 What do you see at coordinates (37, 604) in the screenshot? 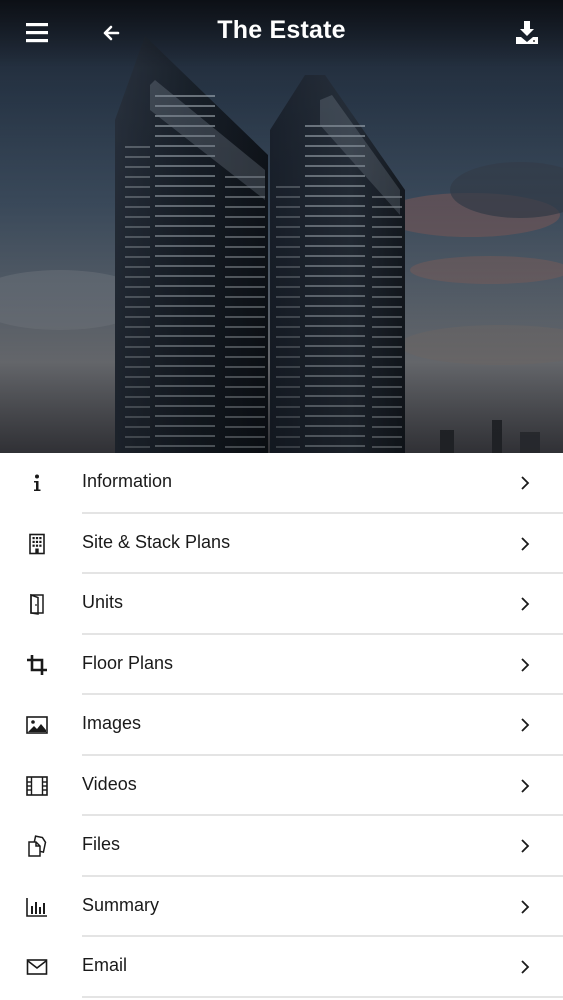
I see `door-icon` at bounding box center [37, 604].